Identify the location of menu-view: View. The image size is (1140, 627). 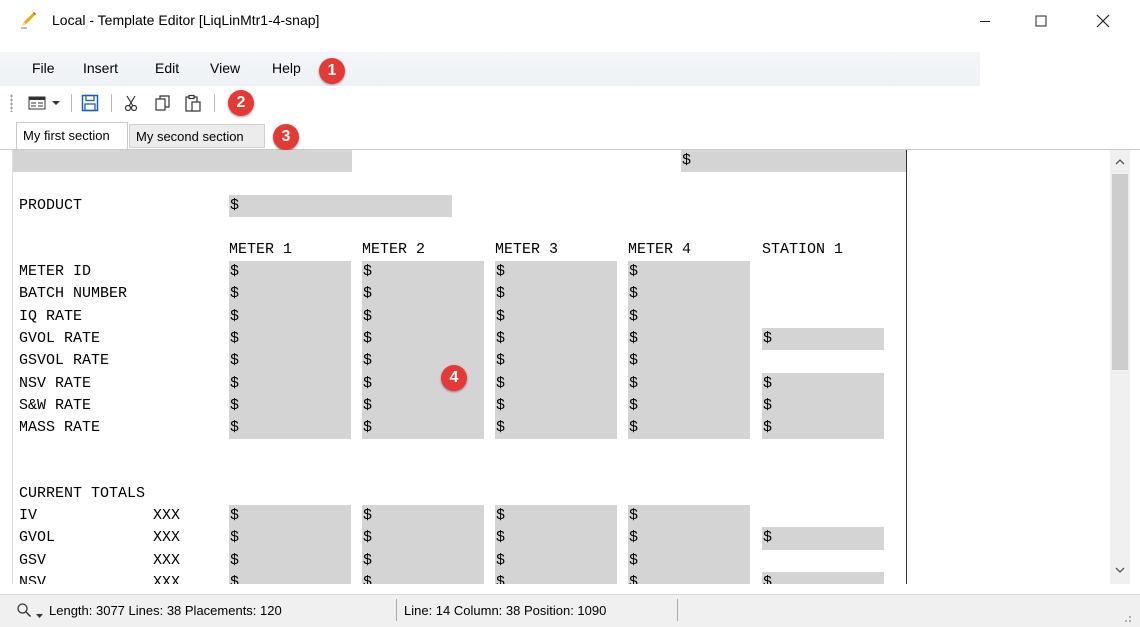
(225, 68).